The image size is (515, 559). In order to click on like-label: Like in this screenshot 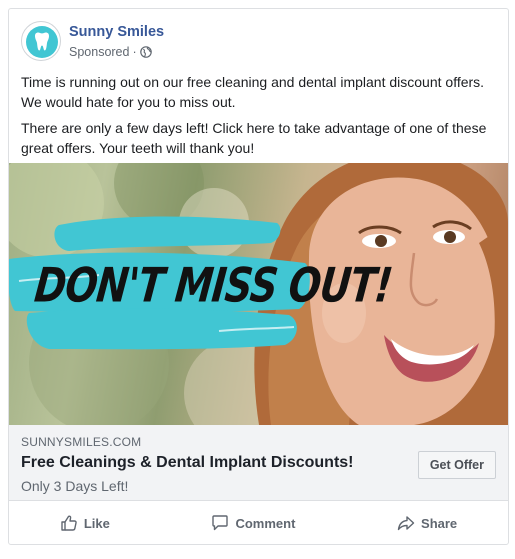, I will do `click(96, 523)`.